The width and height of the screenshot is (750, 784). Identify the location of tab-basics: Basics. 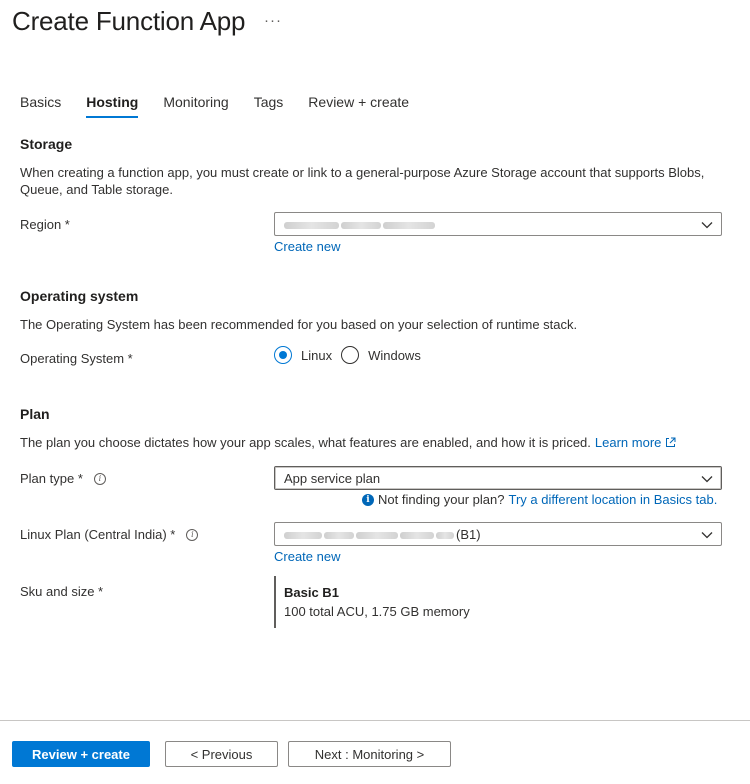
(40, 105).